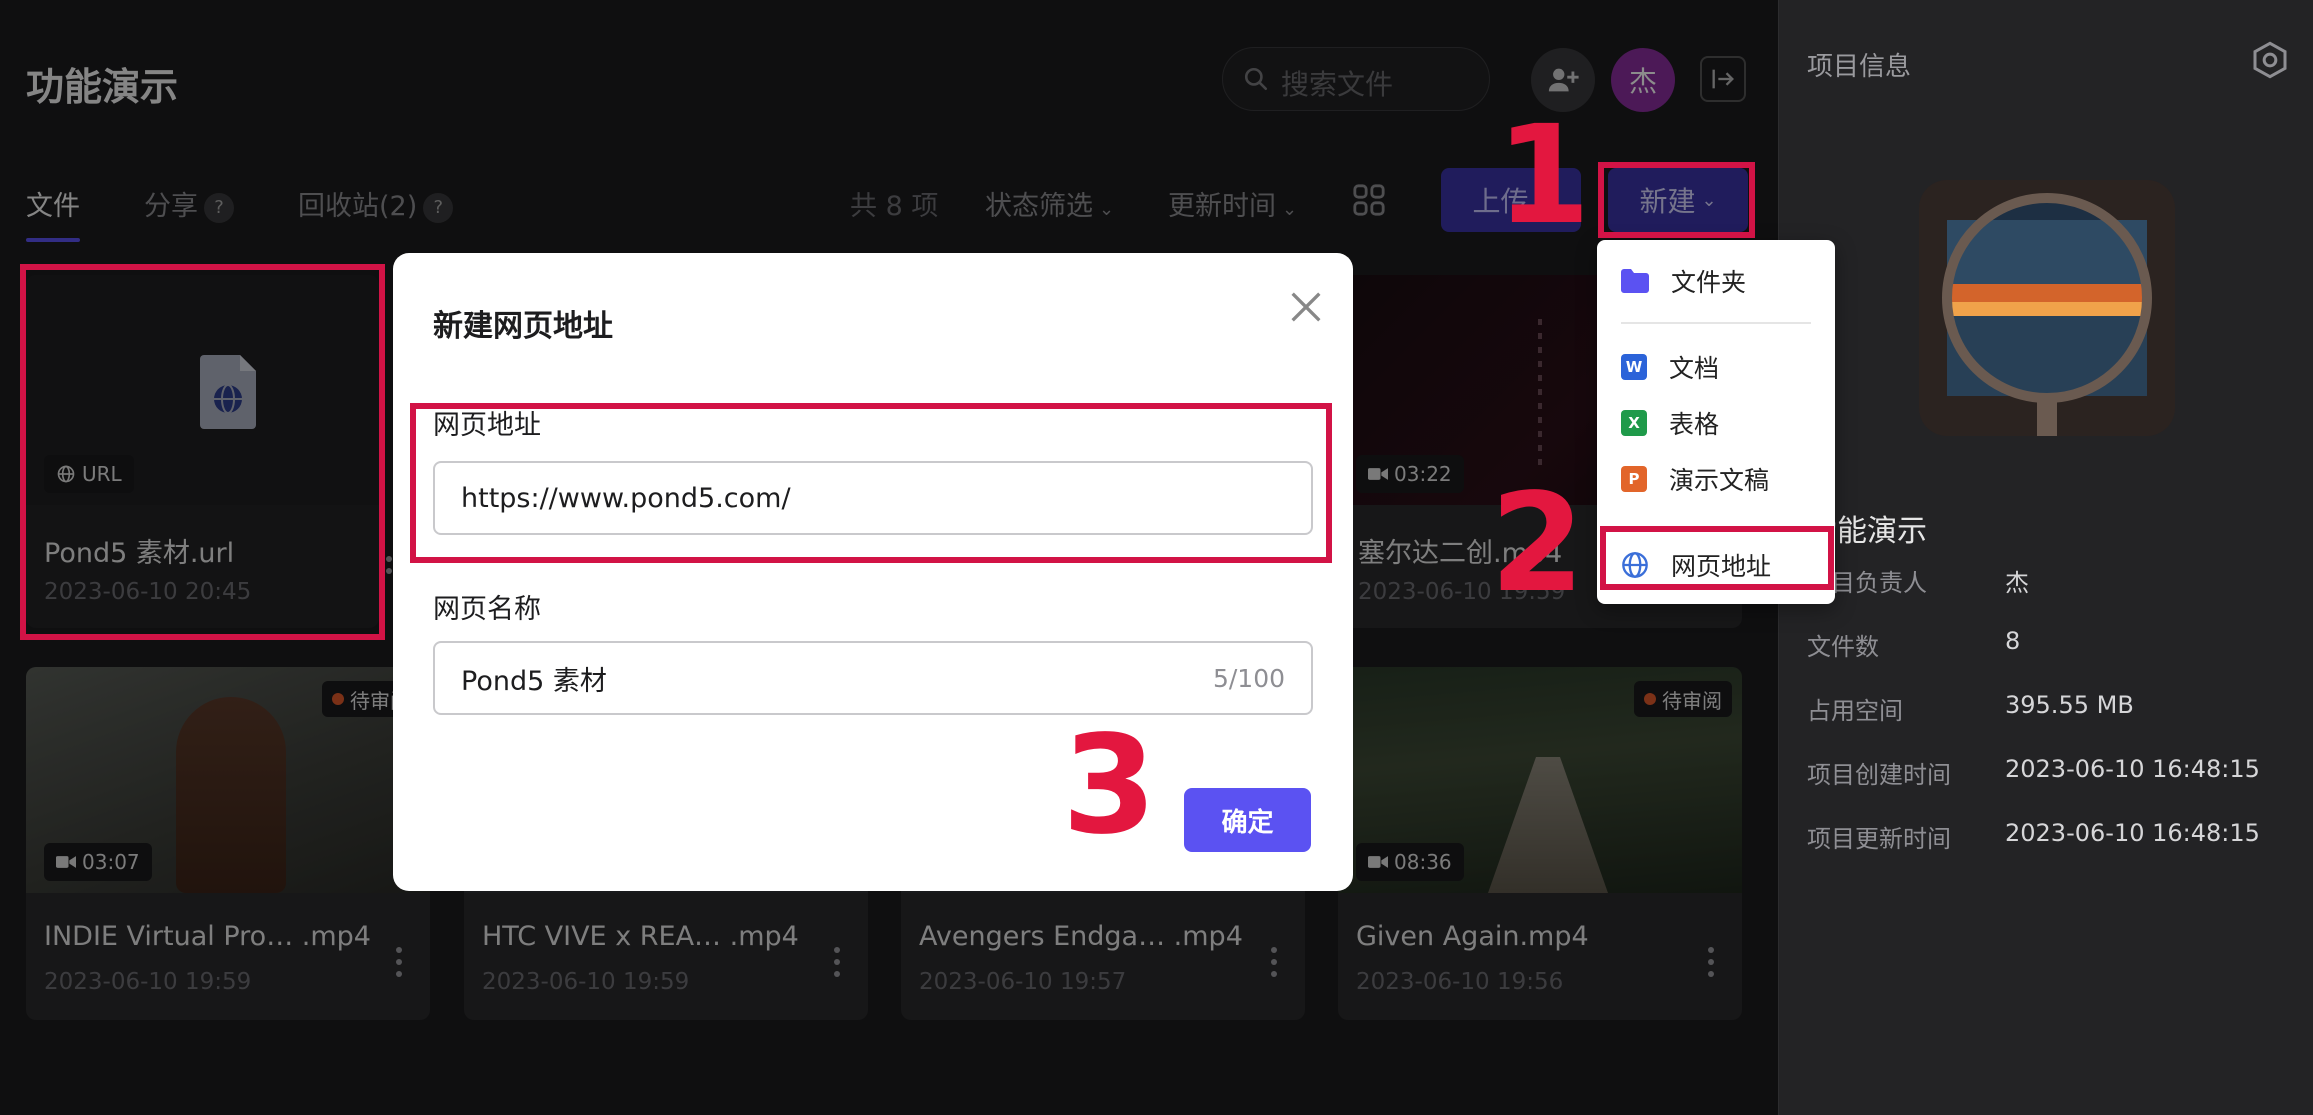 The width and height of the screenshot is (2313, 1115). What do you see at coordinates (1694, 368) in the screenshot?
I see `menu-item-label: 文档` at bounding box center [1694, 368].